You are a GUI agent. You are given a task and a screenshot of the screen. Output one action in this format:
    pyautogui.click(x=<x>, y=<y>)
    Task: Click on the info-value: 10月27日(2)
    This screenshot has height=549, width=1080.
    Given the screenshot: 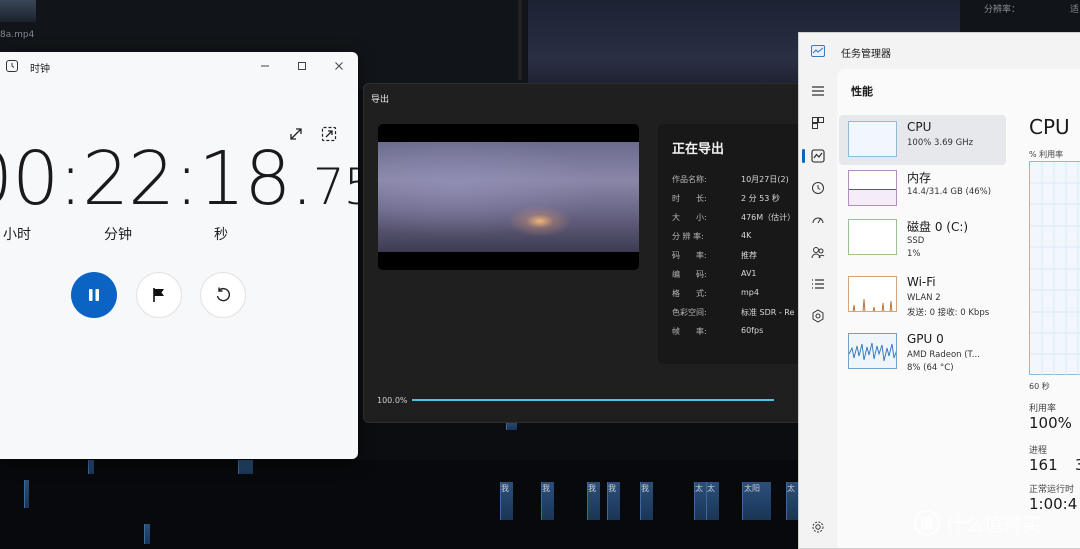 What is the action you would take?
    pyautogui.click(x=765, y=179)
    